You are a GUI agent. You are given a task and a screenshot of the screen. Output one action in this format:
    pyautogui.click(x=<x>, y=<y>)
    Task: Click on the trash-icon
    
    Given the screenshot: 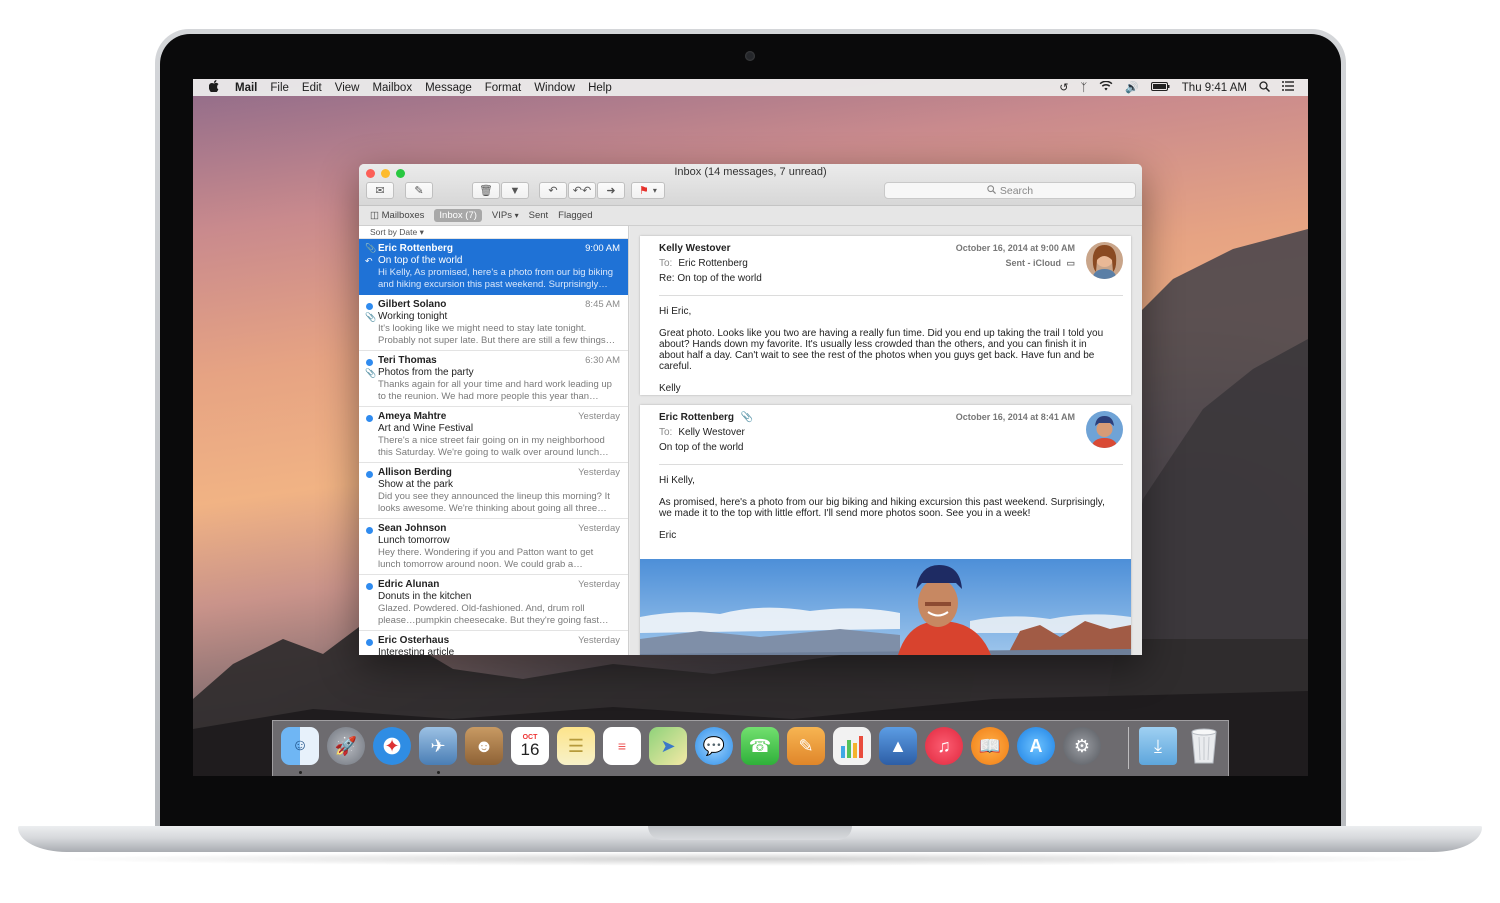 What is the action you would take?
    pyautogui.click(x=1204, y=746)
    